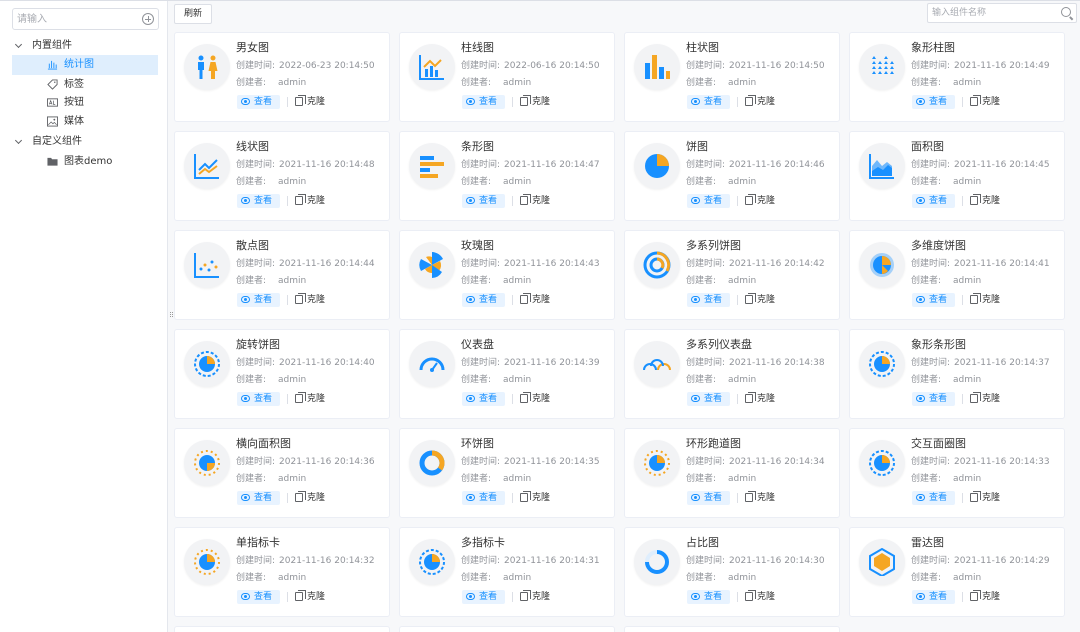 The width and height of the screenshot is (1080, 632). Describe the element at coordinates (85, 162) in the screenshot. I see `tree-item-chart-demo: 图表demo` at that location.